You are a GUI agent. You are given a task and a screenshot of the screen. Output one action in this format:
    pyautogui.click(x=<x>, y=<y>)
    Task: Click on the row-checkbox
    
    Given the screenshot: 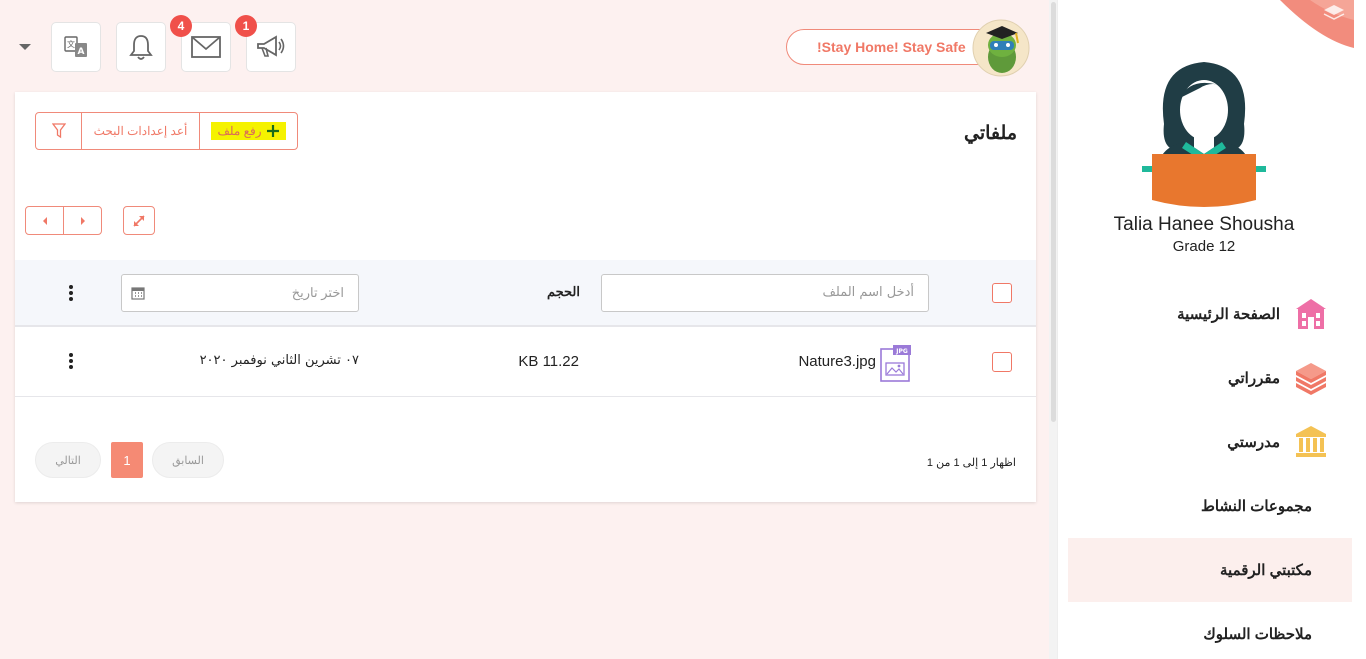 What is the action you would take?
    pyautogui.click(x=1002, y=362)
    